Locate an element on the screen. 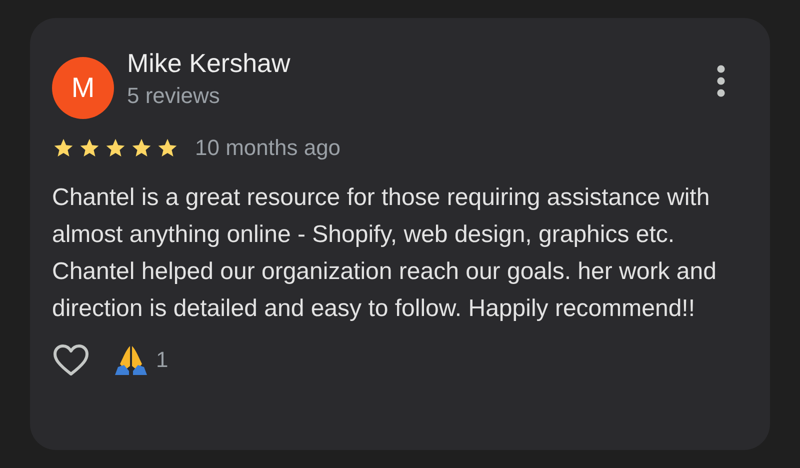  avatar: M is located at coordinates (83, 88).